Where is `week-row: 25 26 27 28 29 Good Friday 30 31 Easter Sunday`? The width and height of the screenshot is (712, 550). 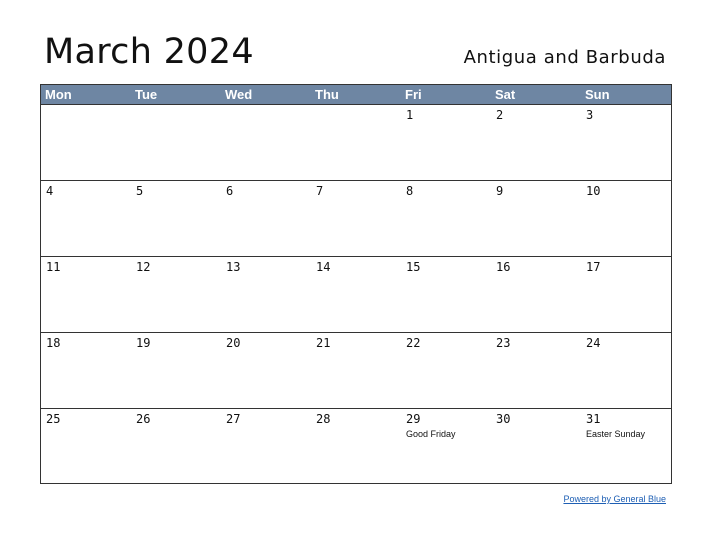
week-row: 25 26 27 28 29 Good Friday 30 31 Easter Sunday is located at coordinates (356, 448).